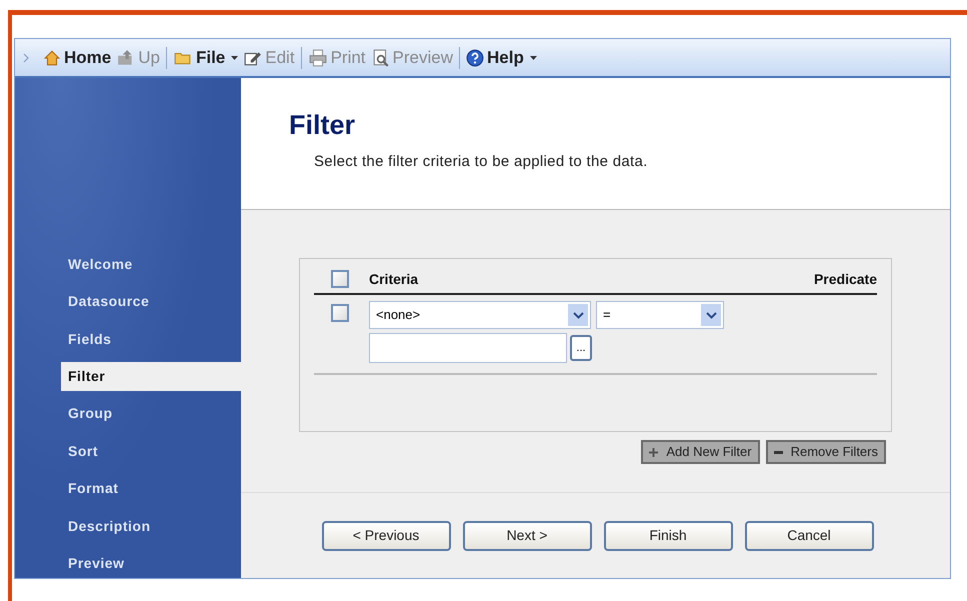  Describe the element at coordinates (700, 452) in the screenshot. I see `filter-button: Add New Filter` at that location.